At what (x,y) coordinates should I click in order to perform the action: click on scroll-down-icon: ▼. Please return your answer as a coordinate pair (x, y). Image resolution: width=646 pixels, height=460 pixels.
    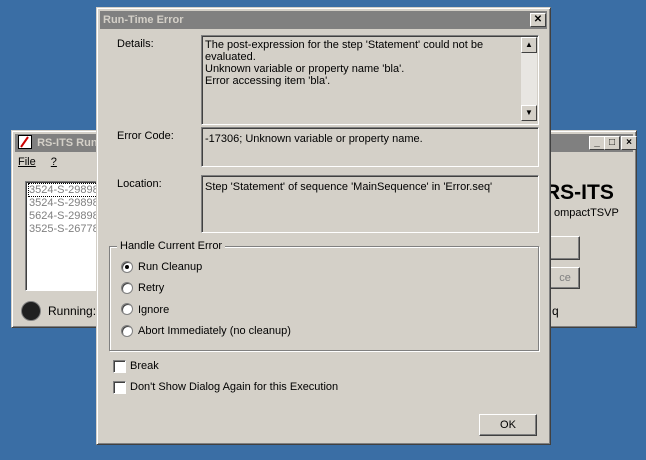
    Looking at the image, I should click on (529, 113).